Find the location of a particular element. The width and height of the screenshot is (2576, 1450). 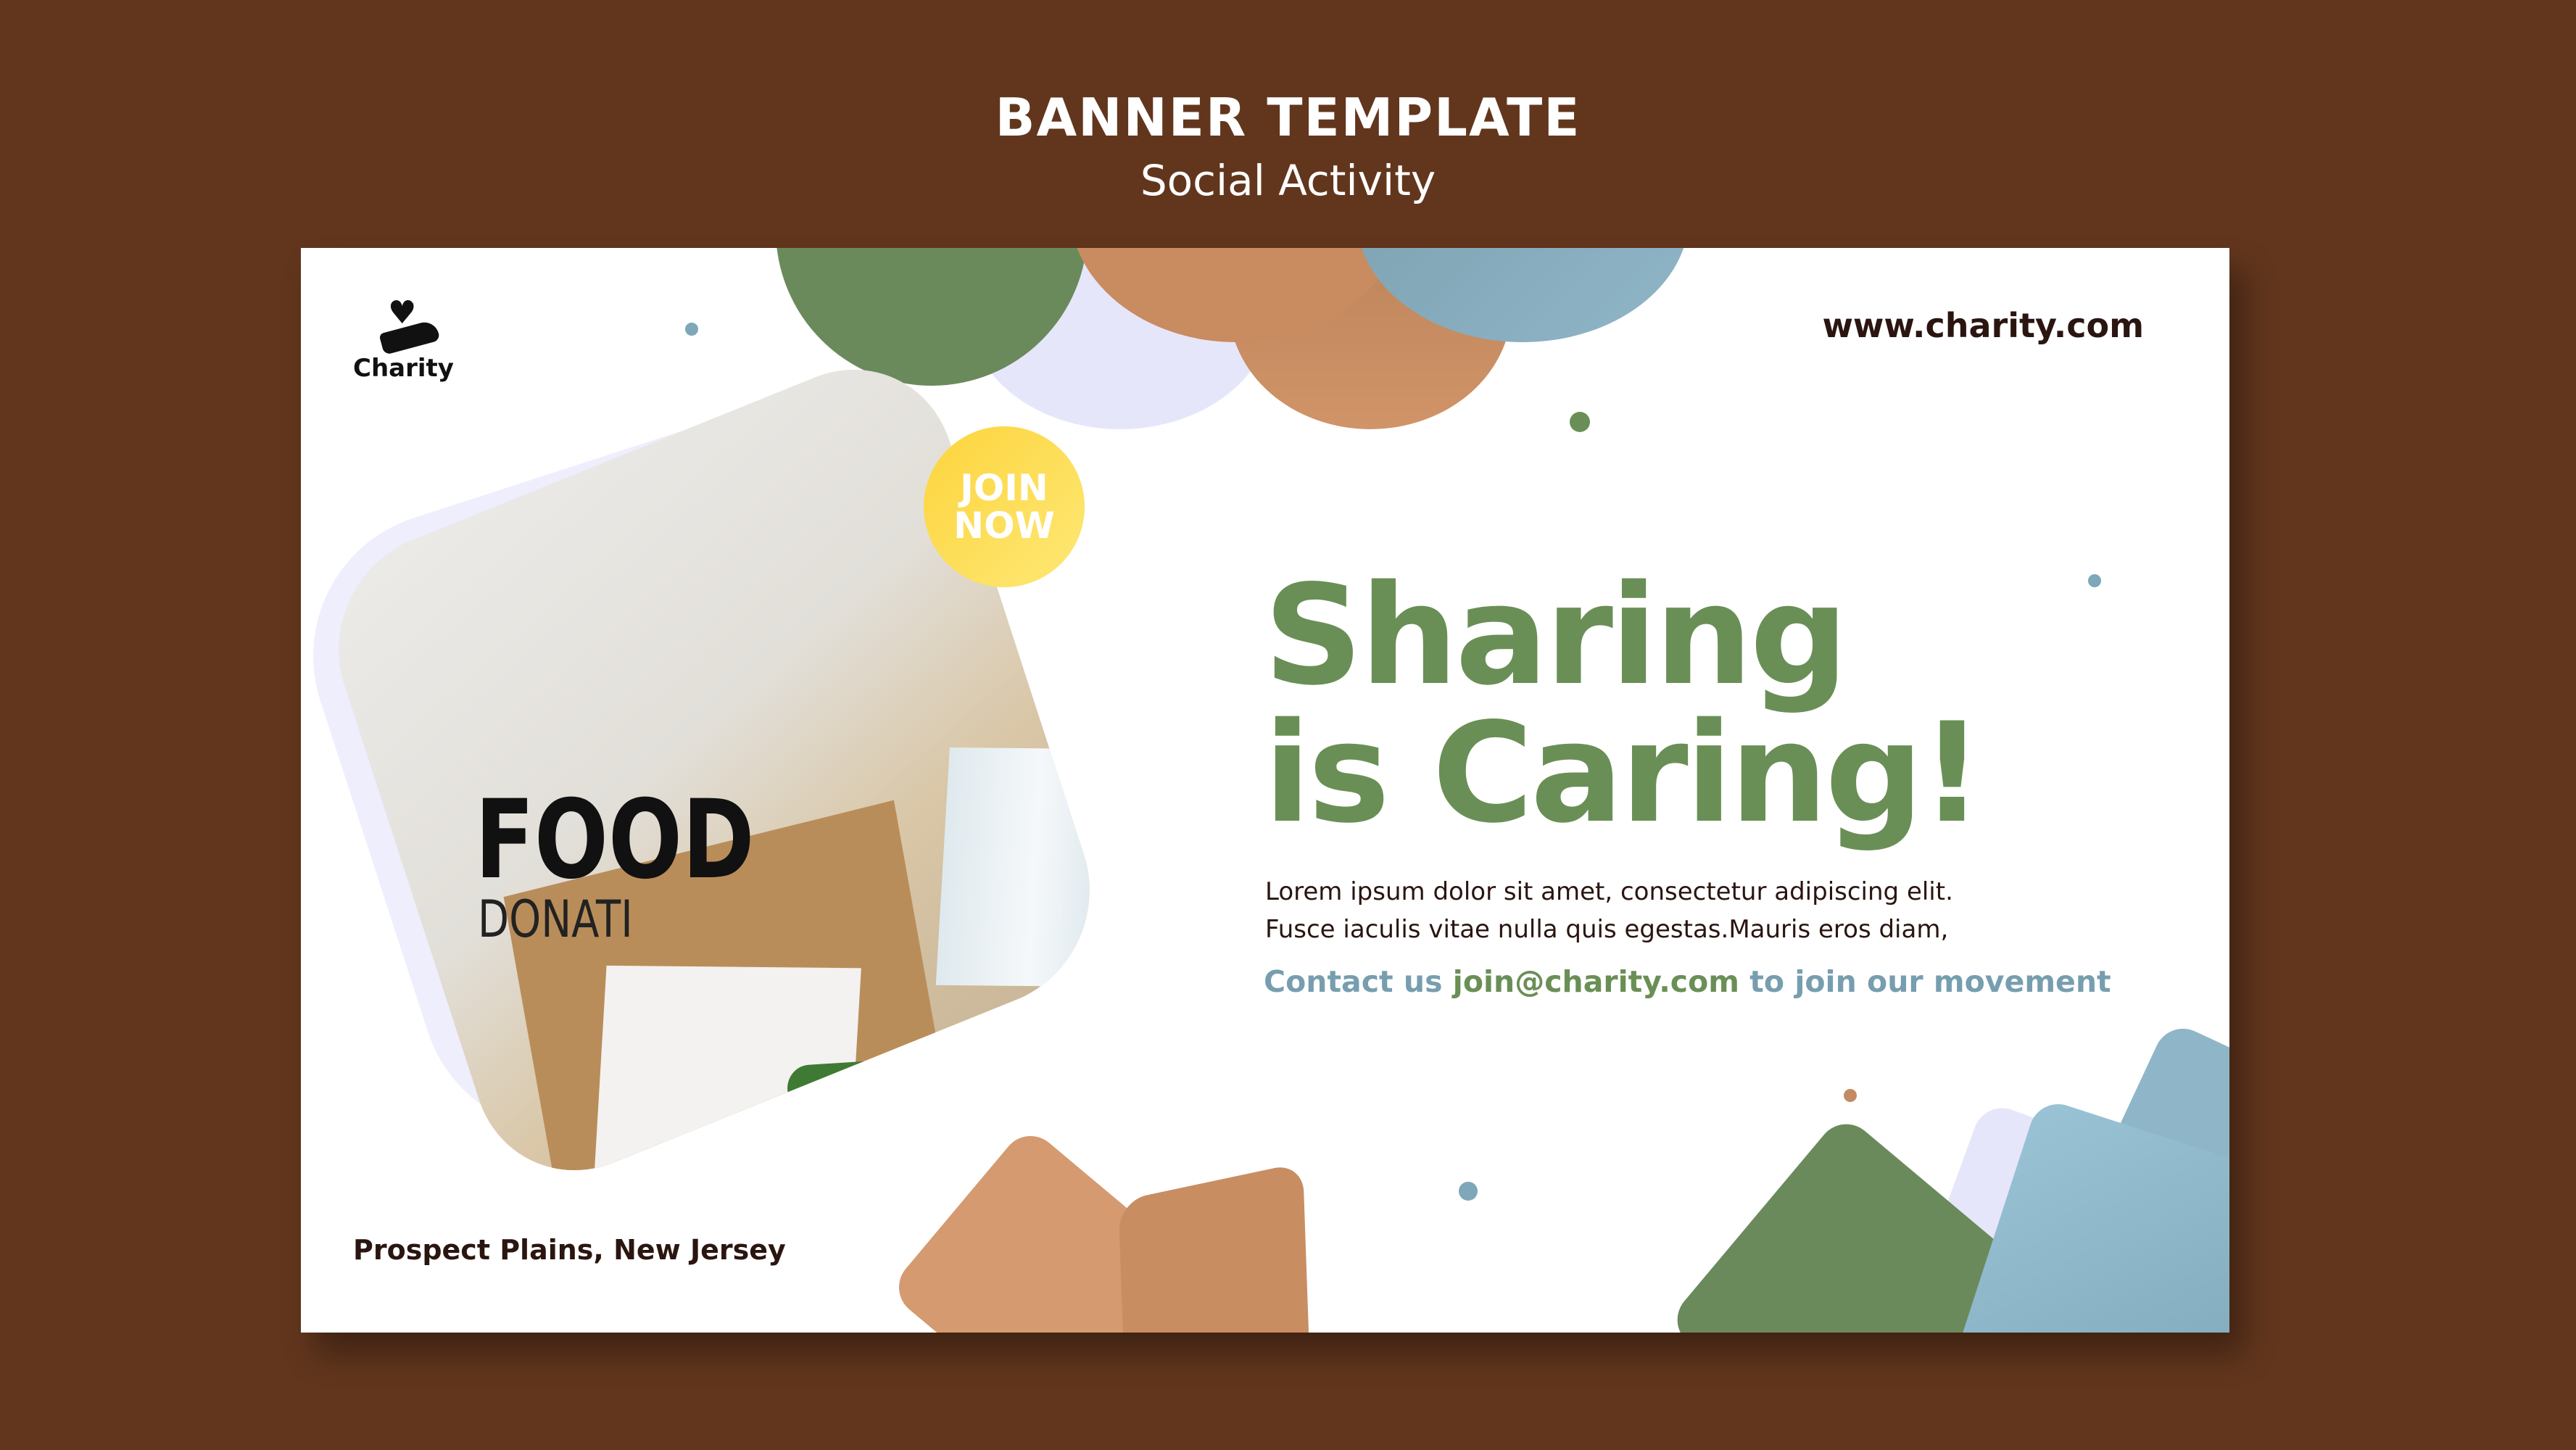

headline: Sharing is Caring! is located at coordinates (1624, 704).